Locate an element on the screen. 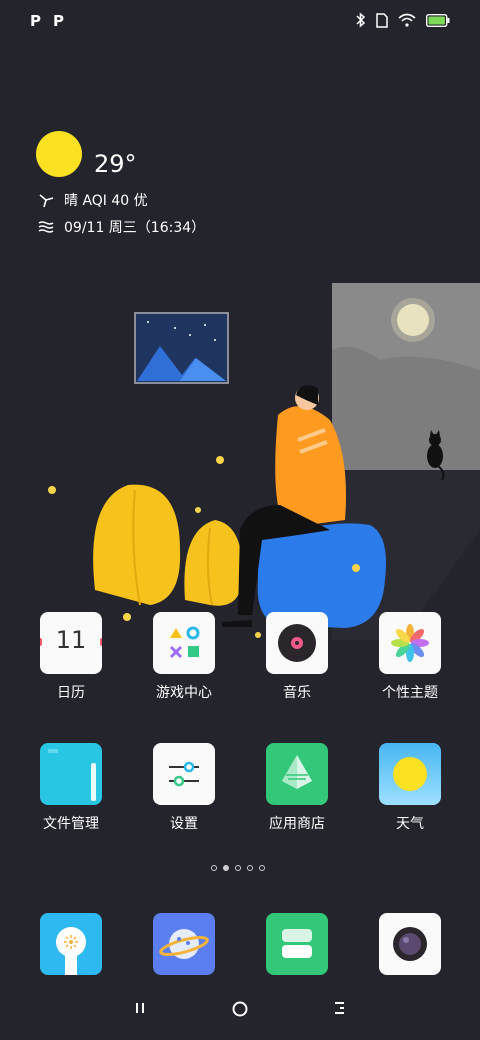  app-label: 音乐 is located at coordinates (297, 693).